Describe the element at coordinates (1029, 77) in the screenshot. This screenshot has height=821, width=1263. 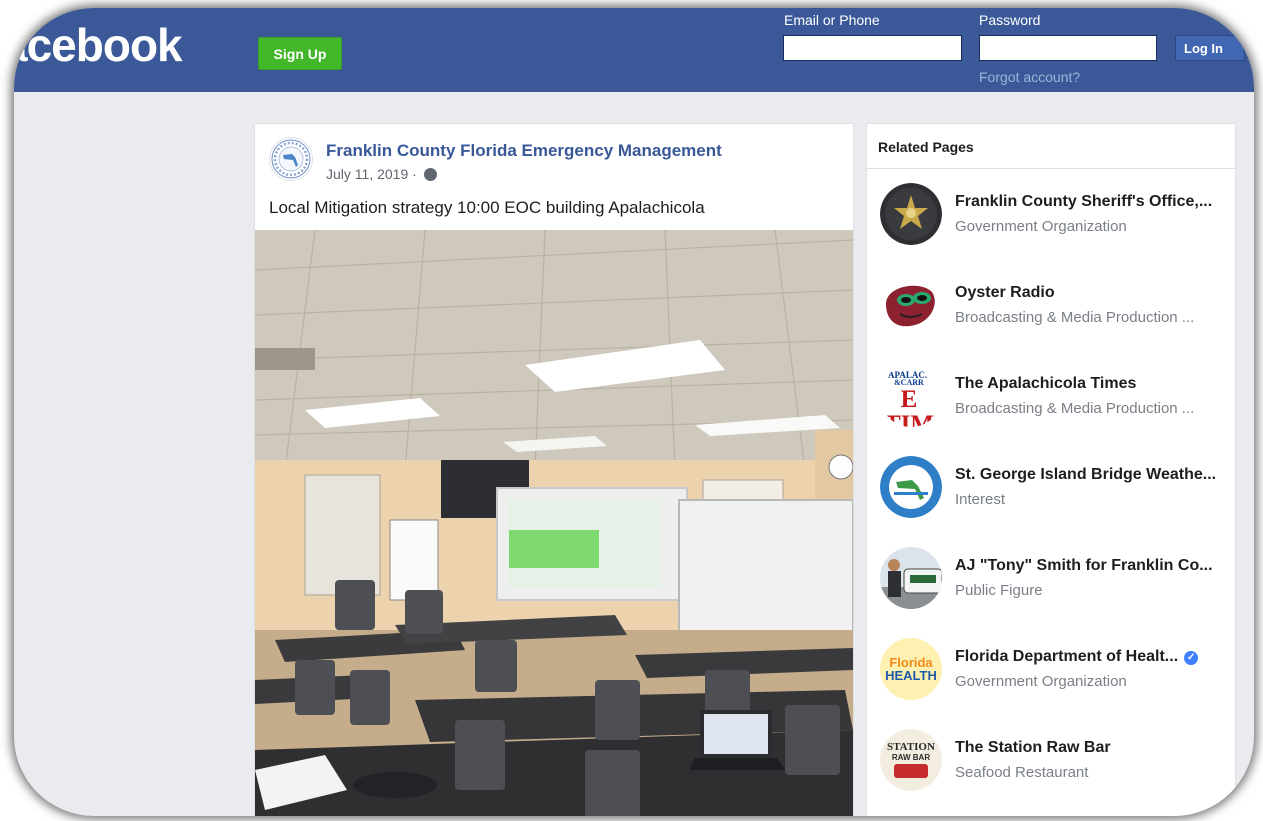
I see `forgot-account-link: Forgot account?` at that location.